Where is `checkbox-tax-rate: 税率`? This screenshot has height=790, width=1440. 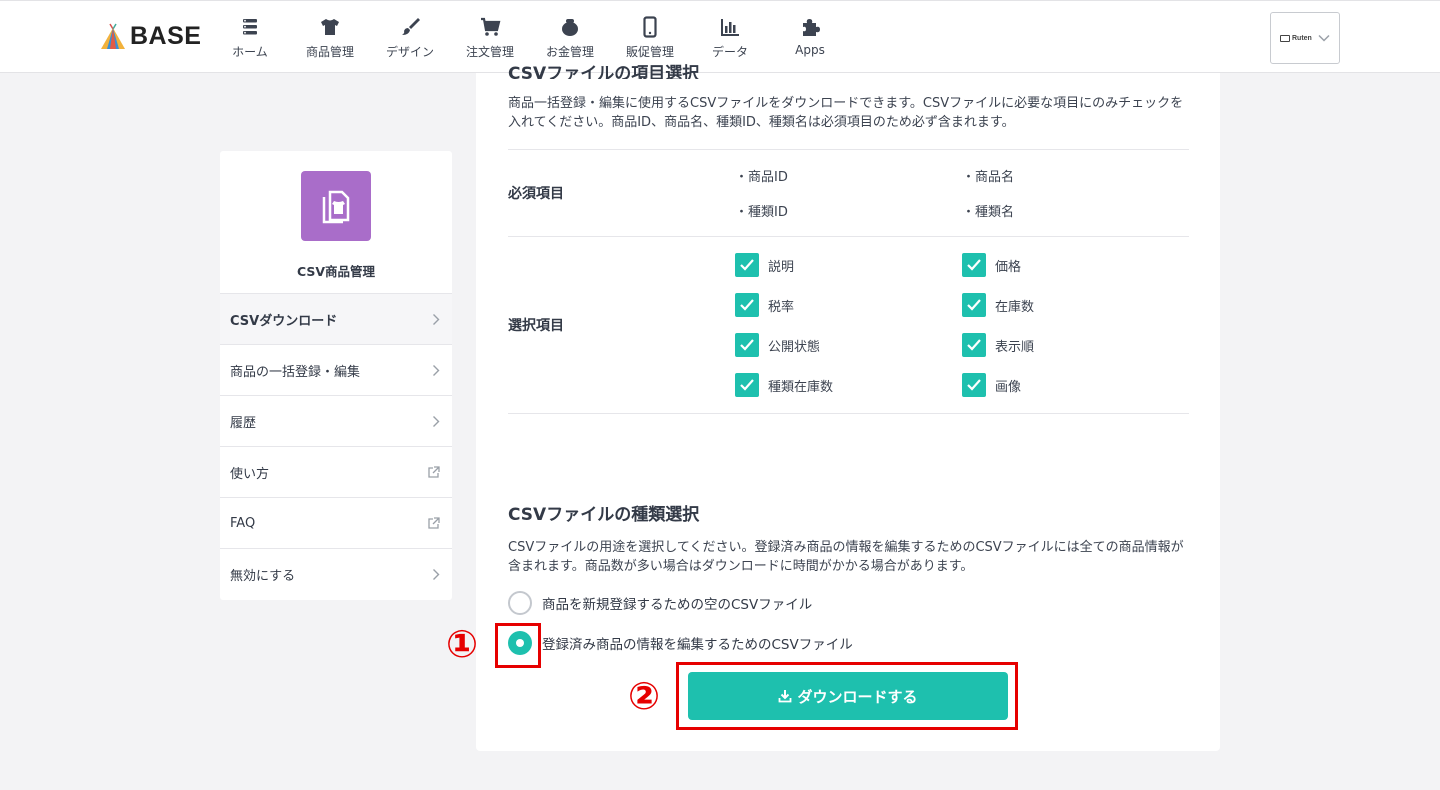
checkbox-tax-rate: 税率 is located at coordinates (764, 305).